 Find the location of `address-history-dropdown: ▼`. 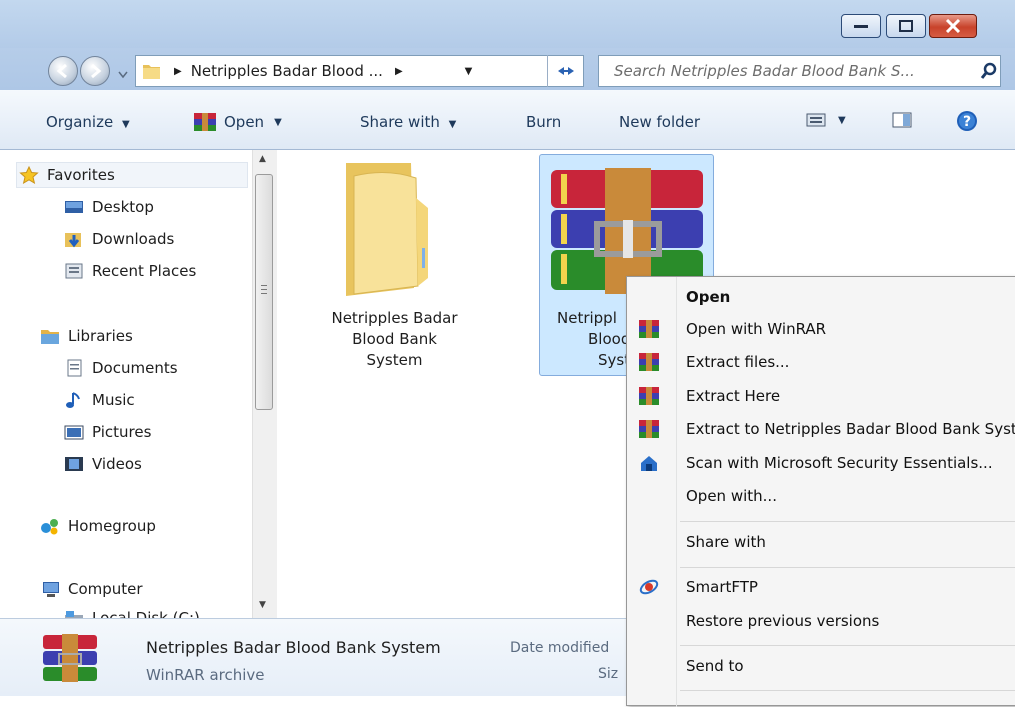

address-history-dropdown: ▼ is located at coordinates (469, 71).